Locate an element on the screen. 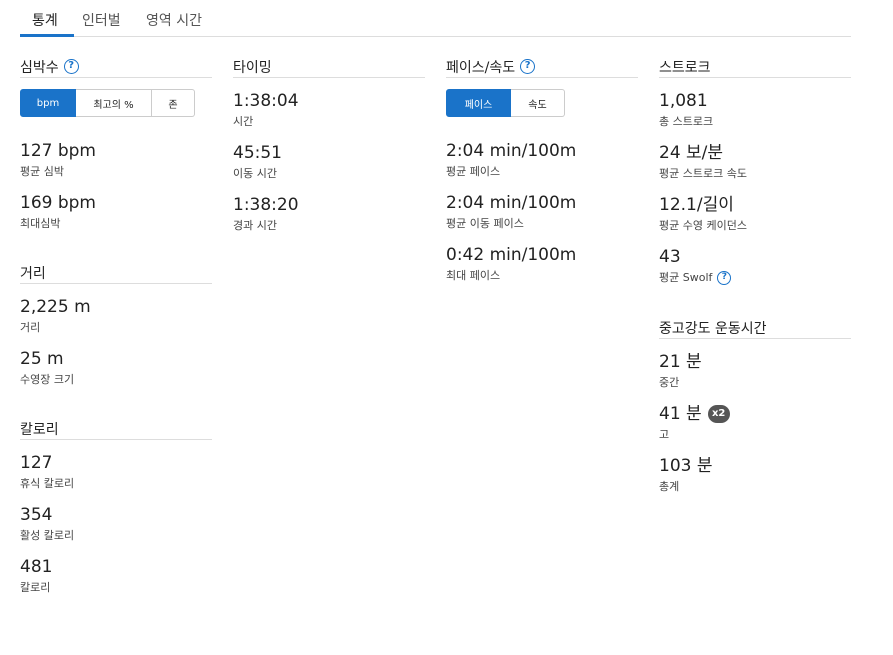  stat-label: 총 스트로크 is located at coordinates (686, 121).